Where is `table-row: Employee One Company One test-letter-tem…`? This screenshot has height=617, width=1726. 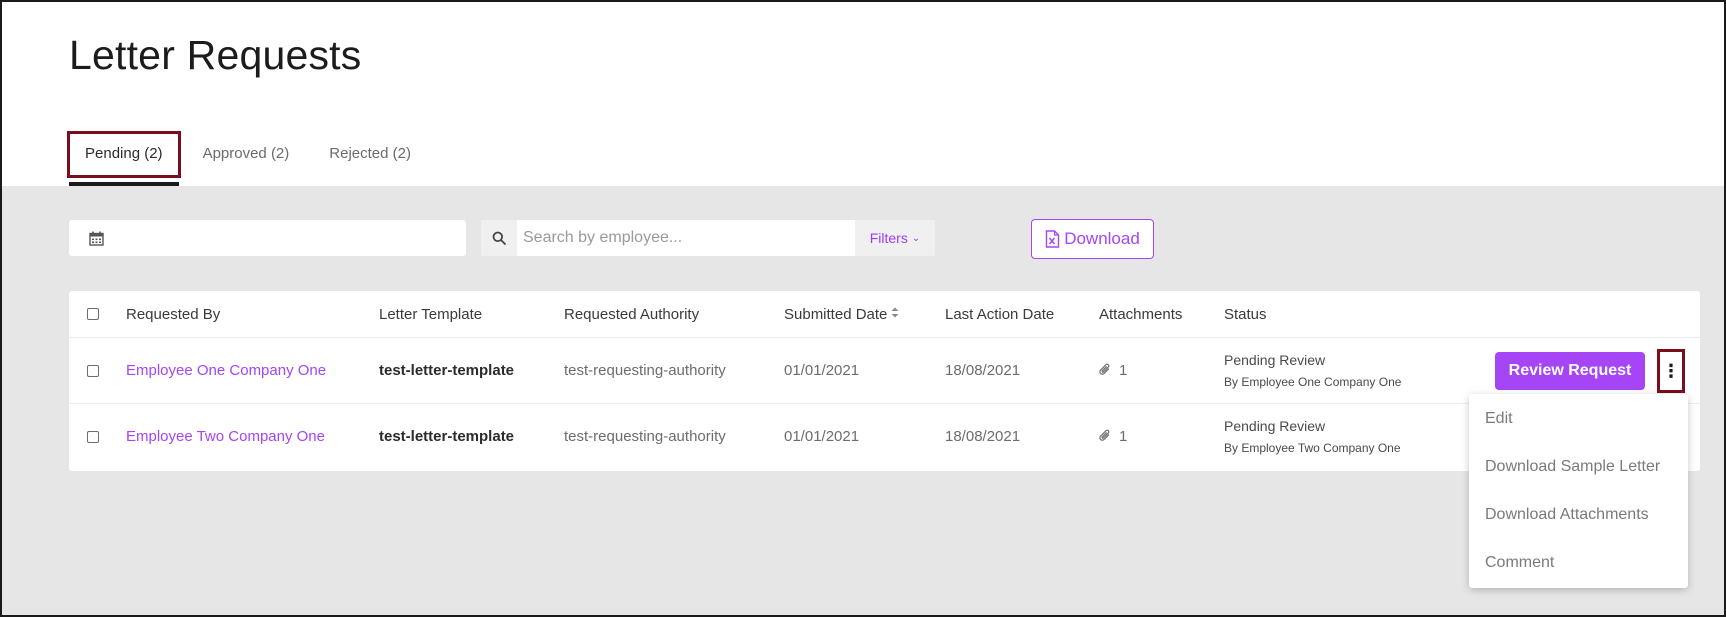 table-row: Employee One Company One test-letter-tem… is located at coordinates (884, 371).